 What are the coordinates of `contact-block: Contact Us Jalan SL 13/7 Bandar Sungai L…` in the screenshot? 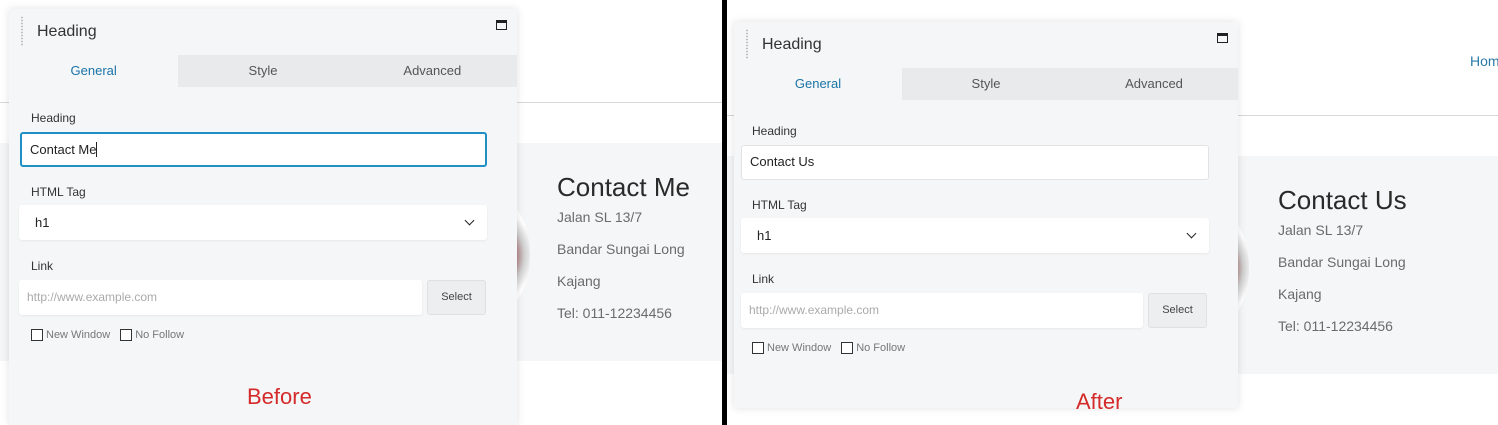 It's located at (1342, 267).